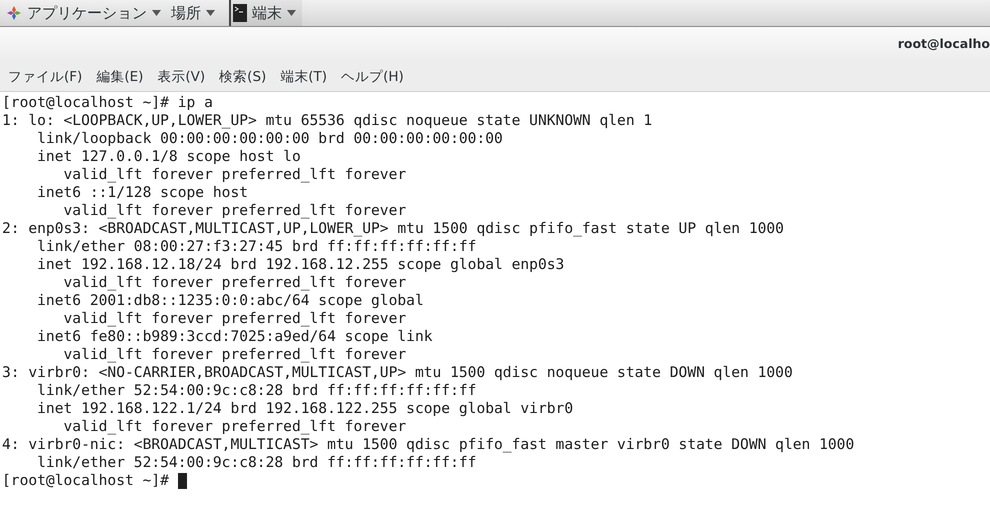  Describe the element at coordinates (428, 445) in the screenshot. I see `terminal-line: 4: virbr0-nic: <BROADCAST,MULTICAST> mtu 1500 qdisc pfifo_fast master virbr0 state DOWN qlen 1000` at that location.